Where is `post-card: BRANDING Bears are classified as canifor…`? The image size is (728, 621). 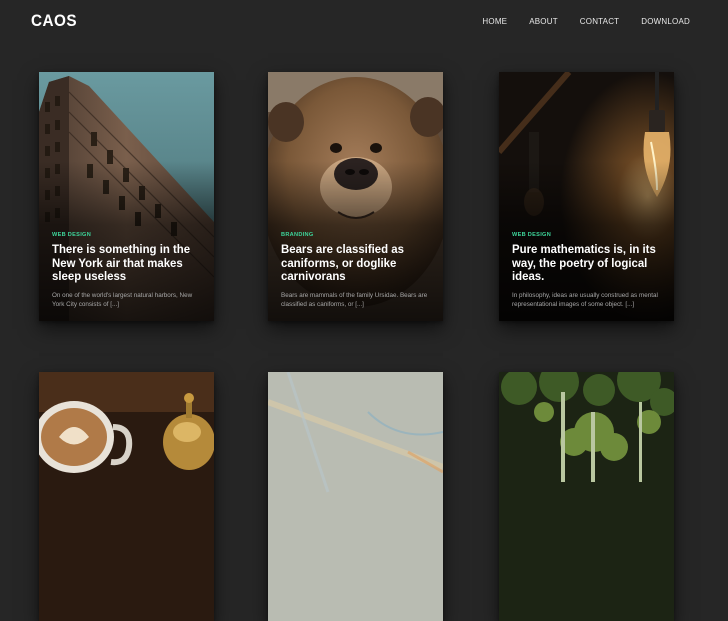 post-card: BRANDING Bears are classified as canifor… is located at coordinates (355, 196).